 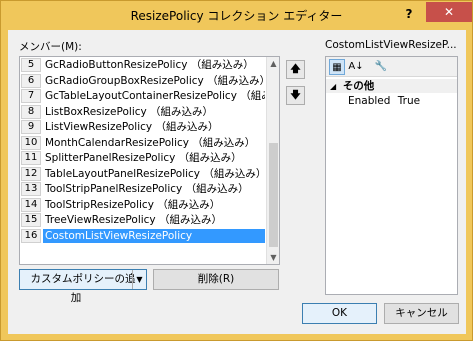 I want to click on member-list-item: 11 SplitterPanelResizePolicy （組み込み）, so click(x=143, y=158).